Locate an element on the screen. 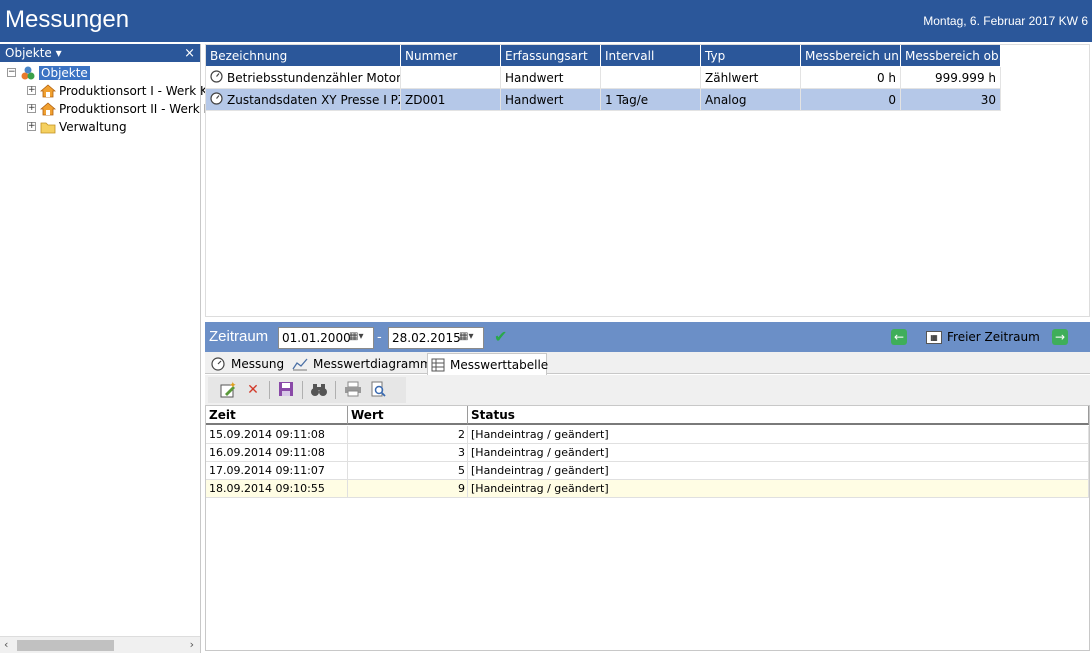  period-preset-label: Freier Zeitraum is located at coordinates (993, 337).